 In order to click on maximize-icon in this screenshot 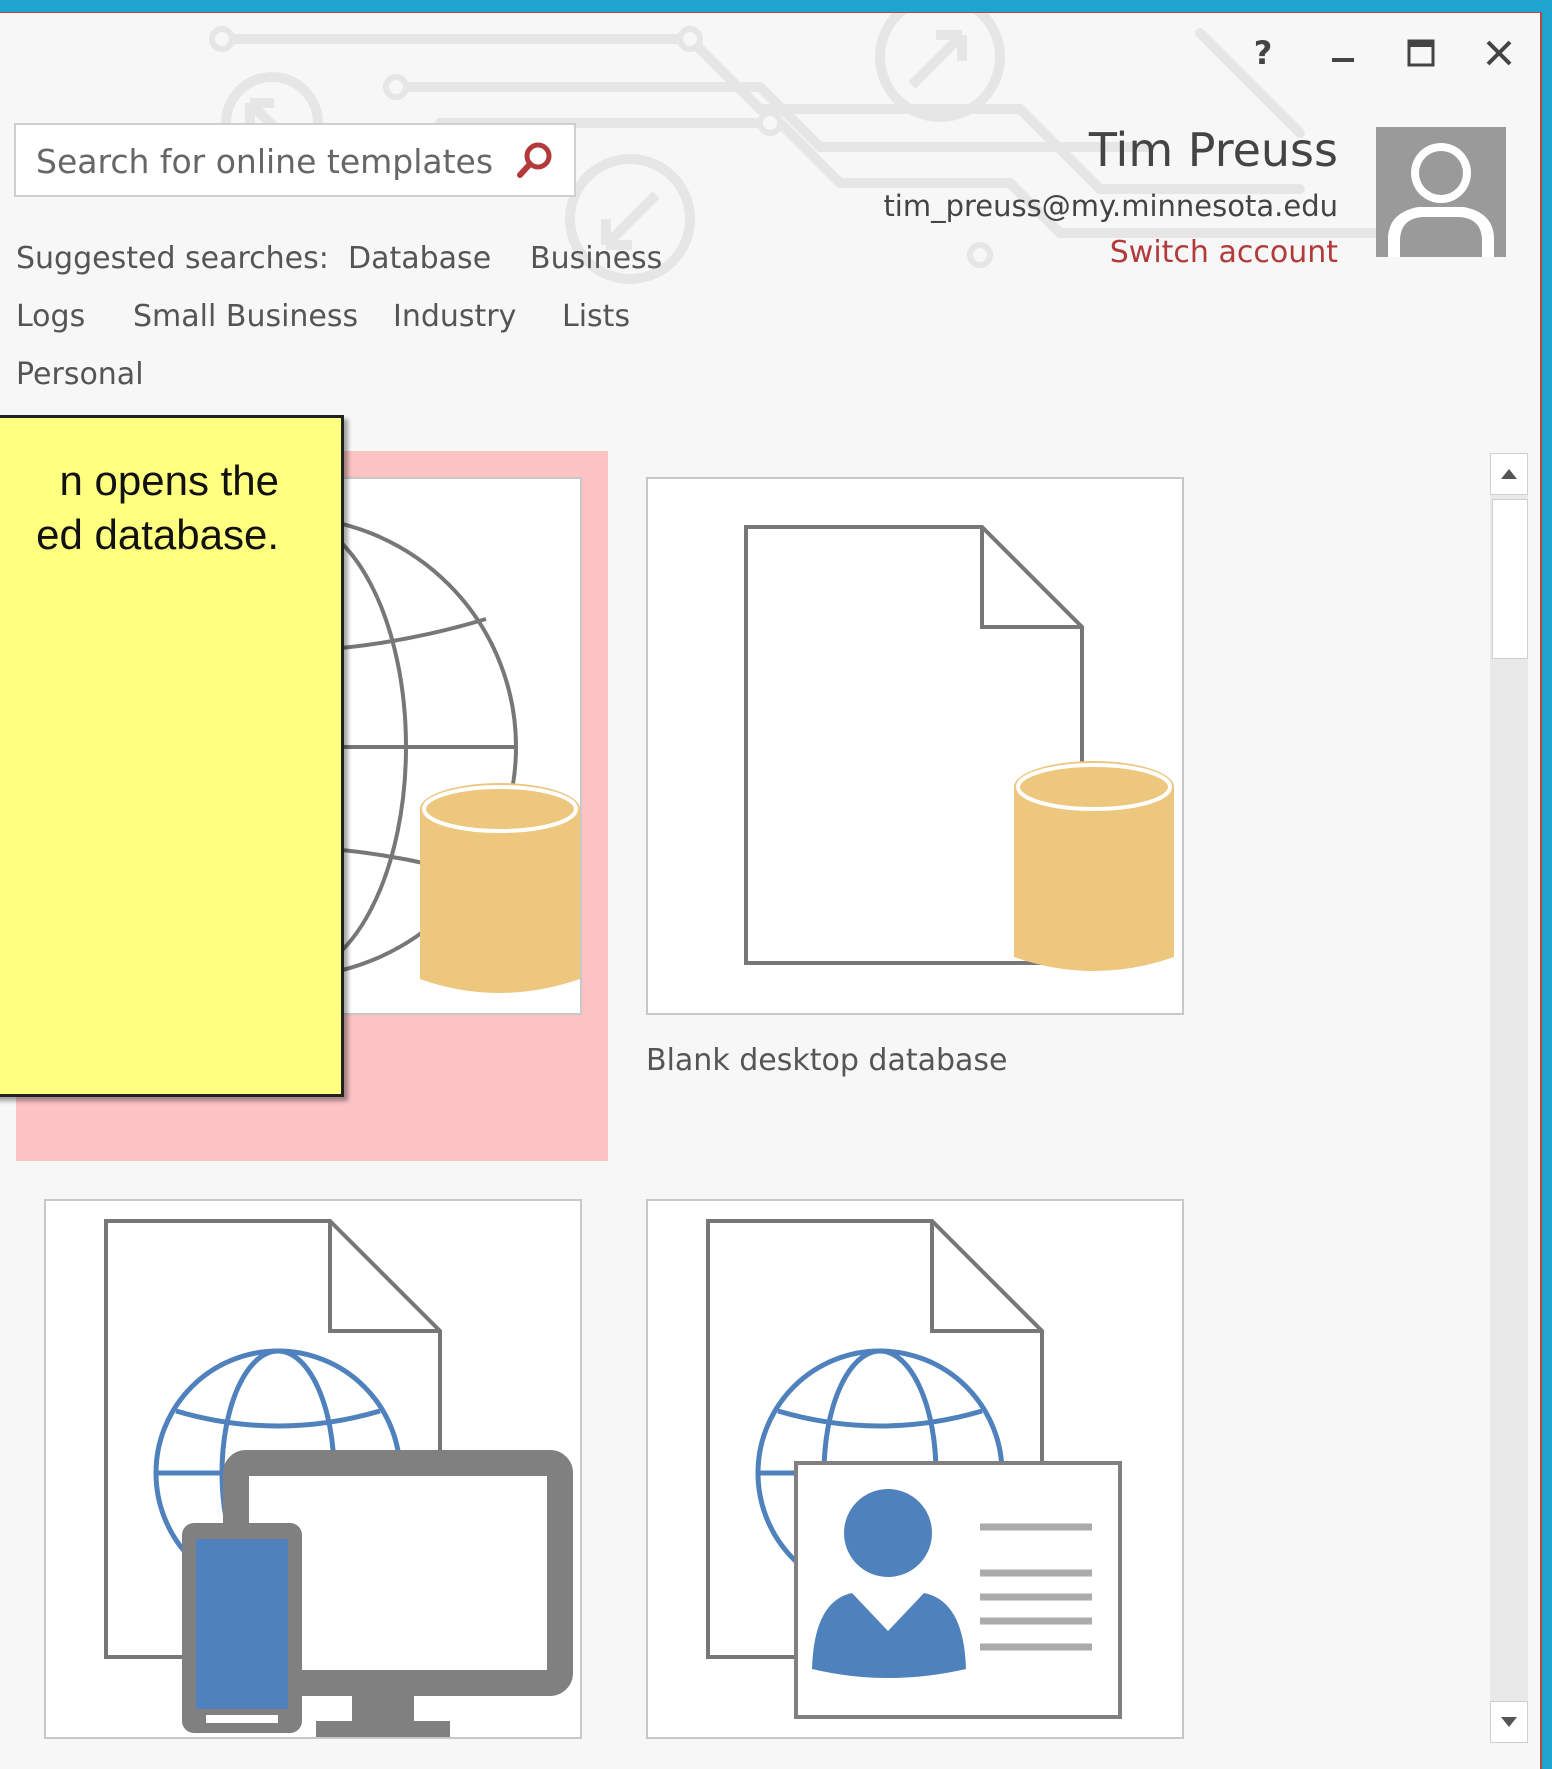, I will do `click(1421, 53)`.